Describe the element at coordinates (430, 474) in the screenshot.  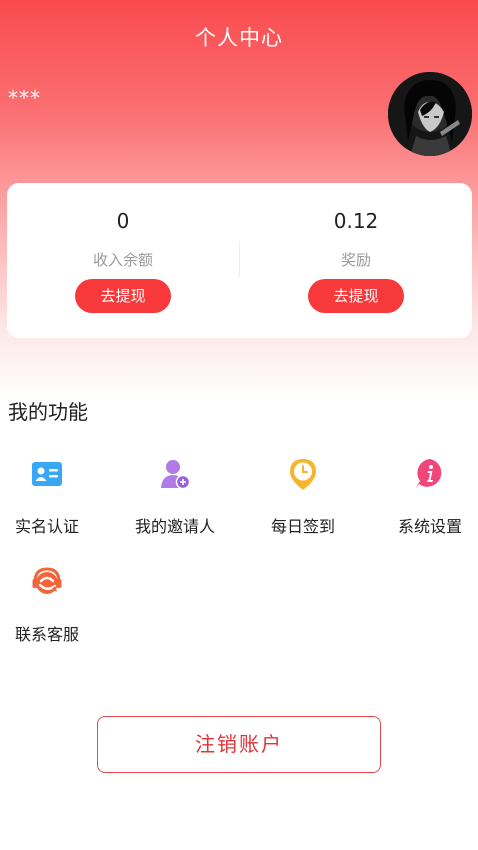
I see `info-bubble-icon` at that location.